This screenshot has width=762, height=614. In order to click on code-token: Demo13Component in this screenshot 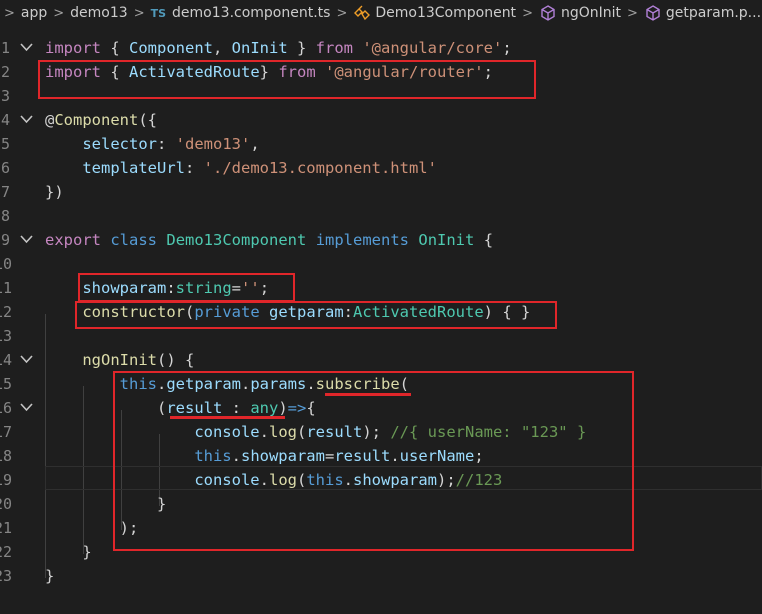, I will do `click(236, 240)`.